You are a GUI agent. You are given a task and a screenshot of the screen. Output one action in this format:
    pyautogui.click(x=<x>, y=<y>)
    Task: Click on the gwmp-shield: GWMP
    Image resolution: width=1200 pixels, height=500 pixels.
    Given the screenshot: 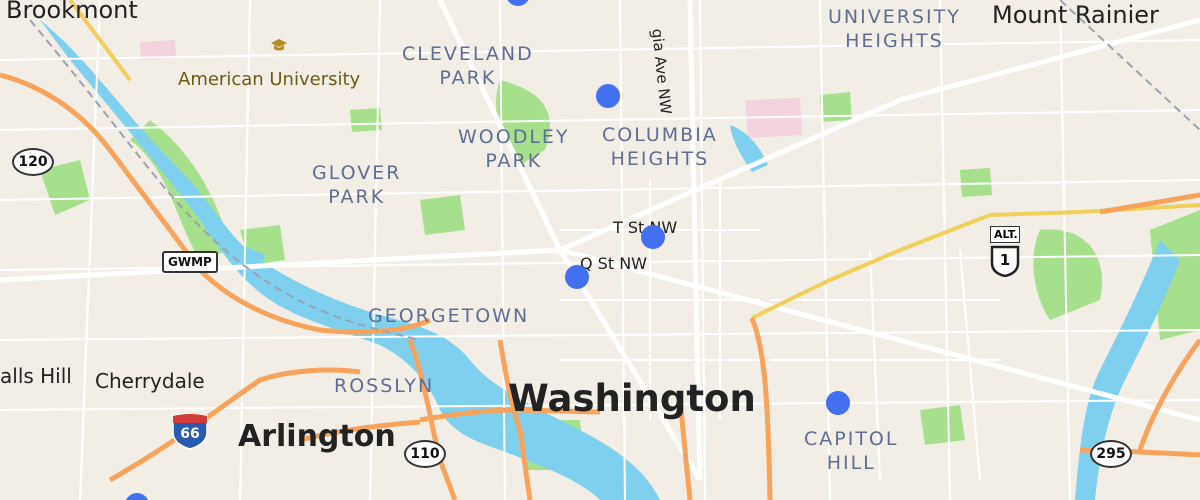 What is the action you would take?
    pyautogui.click(x=190, y=262)
    